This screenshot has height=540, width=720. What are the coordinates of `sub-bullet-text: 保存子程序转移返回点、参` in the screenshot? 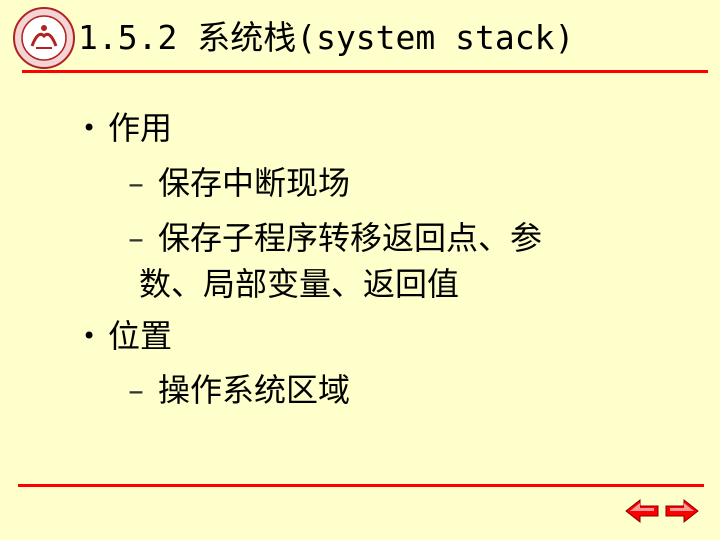 It's located at (350, 238).